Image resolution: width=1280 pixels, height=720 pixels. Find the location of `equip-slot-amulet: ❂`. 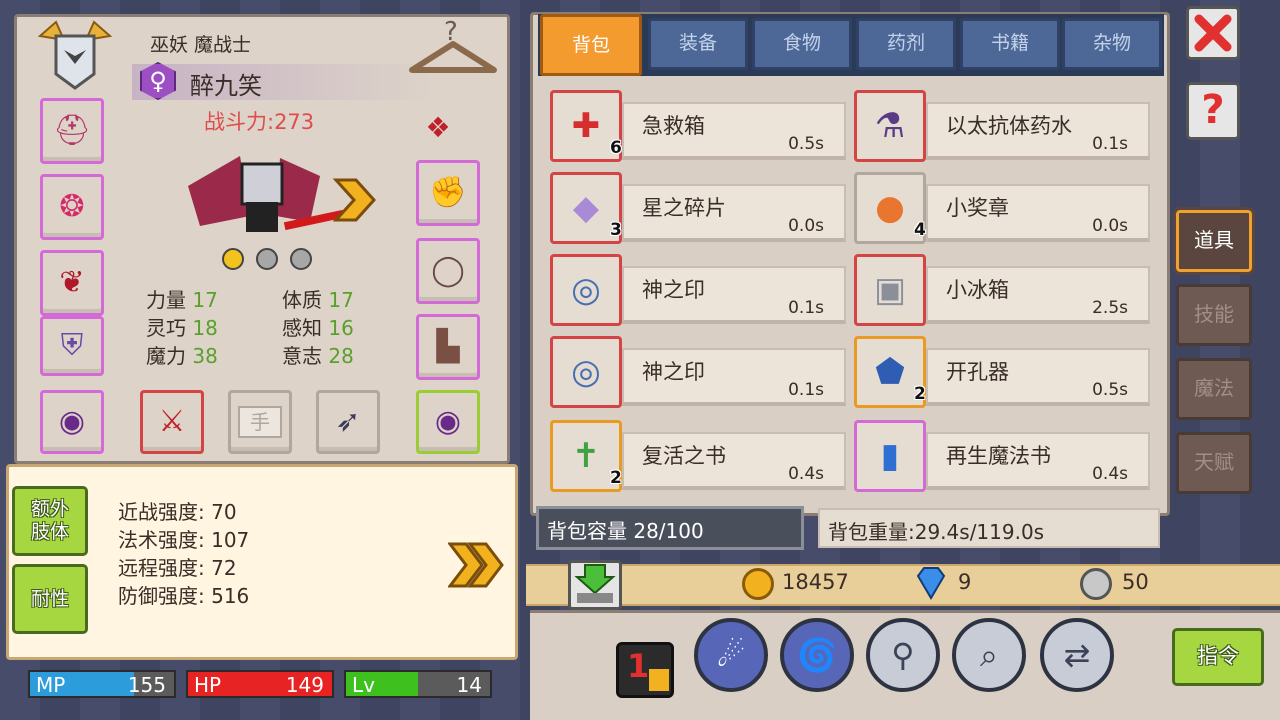

equip-slot-amulet: ❂ is located at coordinates (72, 207).